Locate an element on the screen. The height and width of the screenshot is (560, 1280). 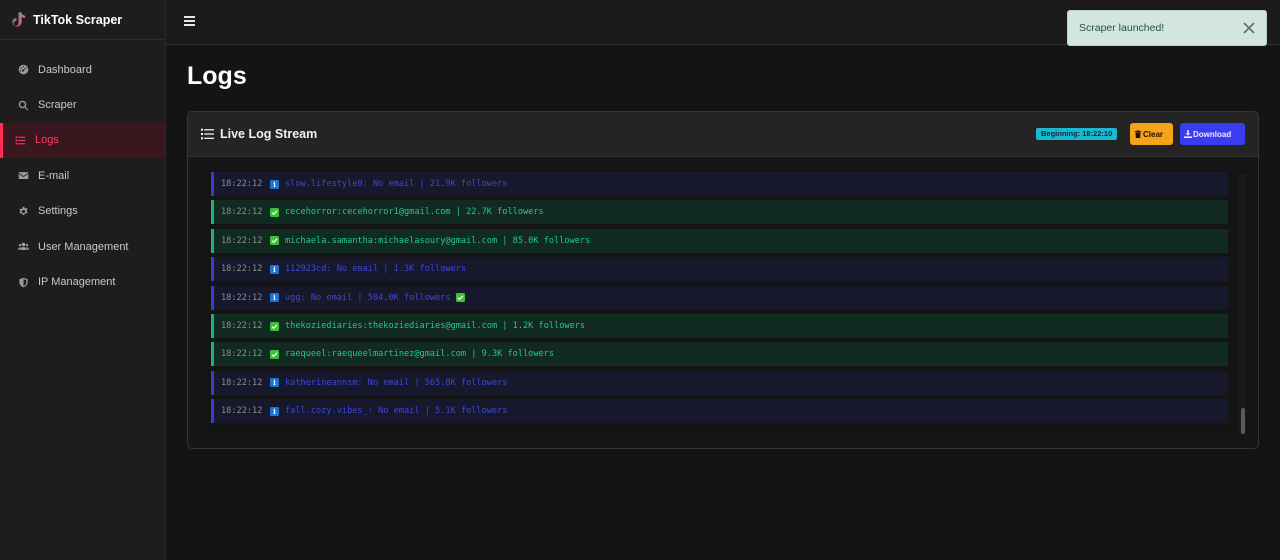
download-button: Download is located at coordinates (1212, 134).